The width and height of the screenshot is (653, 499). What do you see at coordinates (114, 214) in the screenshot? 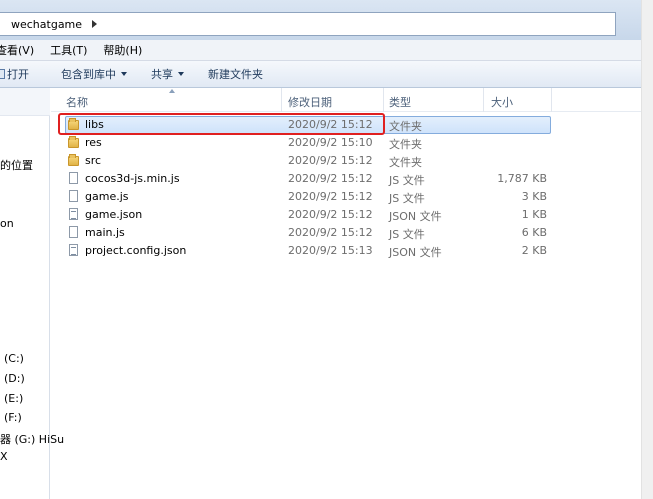
I see `file-name: game.json` at bounding box center [114, 214].